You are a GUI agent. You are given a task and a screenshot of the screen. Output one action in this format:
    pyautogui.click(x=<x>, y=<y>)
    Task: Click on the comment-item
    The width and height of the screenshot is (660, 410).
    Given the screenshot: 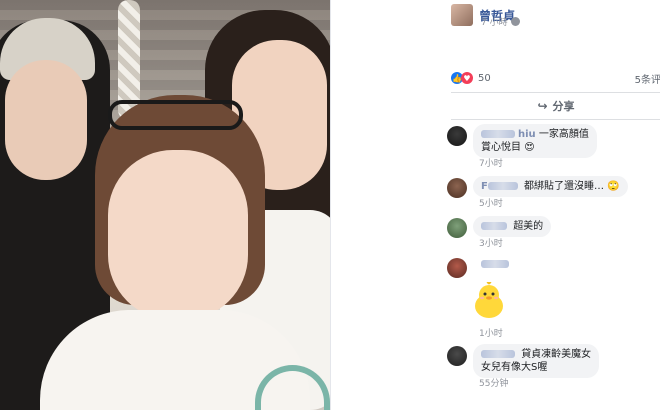 What is the action you would take?
    pyautogui.click(x=483, y=267)
    